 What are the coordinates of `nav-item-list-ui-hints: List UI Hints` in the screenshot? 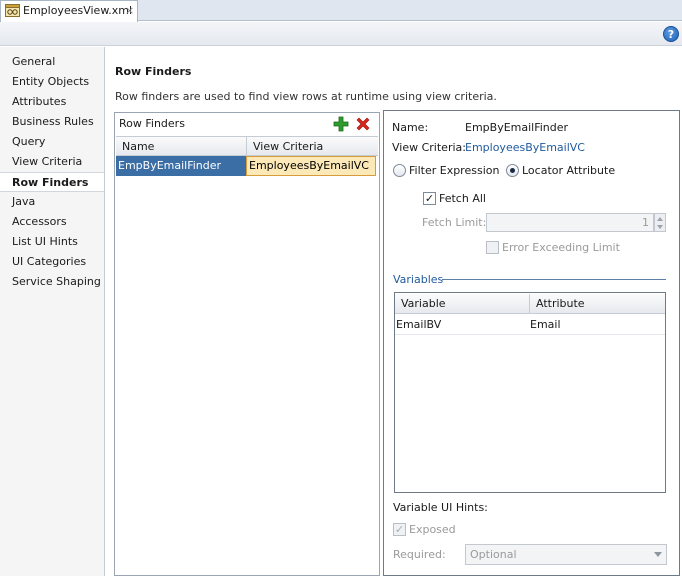 It's located at (52, 242).